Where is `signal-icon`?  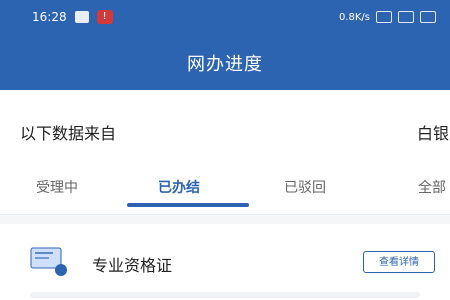 signal-icon is located at coordinates (384, 17).